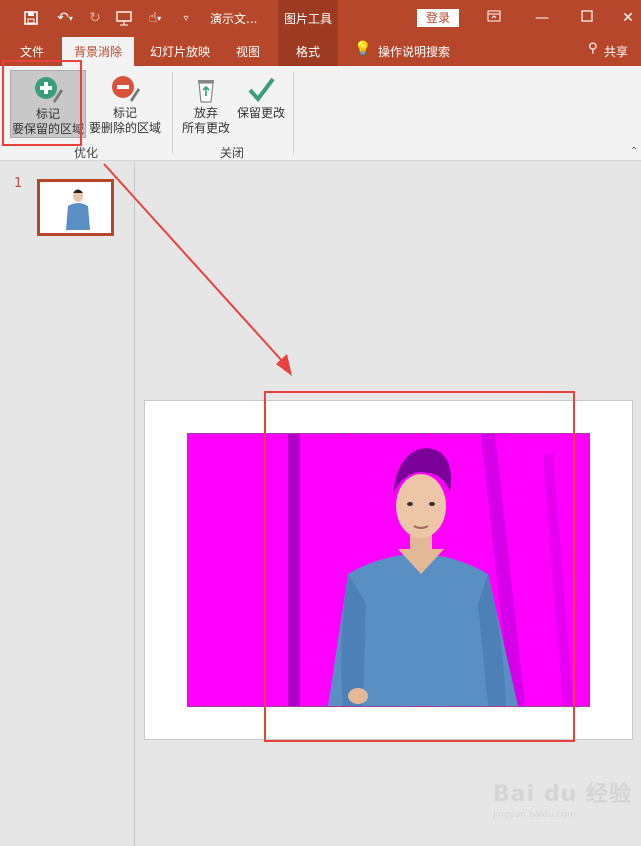 The image size is (641, 846). What do you see at coordinates (535, 815) in the screenshot?
I see `watermark-url: jingyan.baidu.com` at bounding box center [535, 815].